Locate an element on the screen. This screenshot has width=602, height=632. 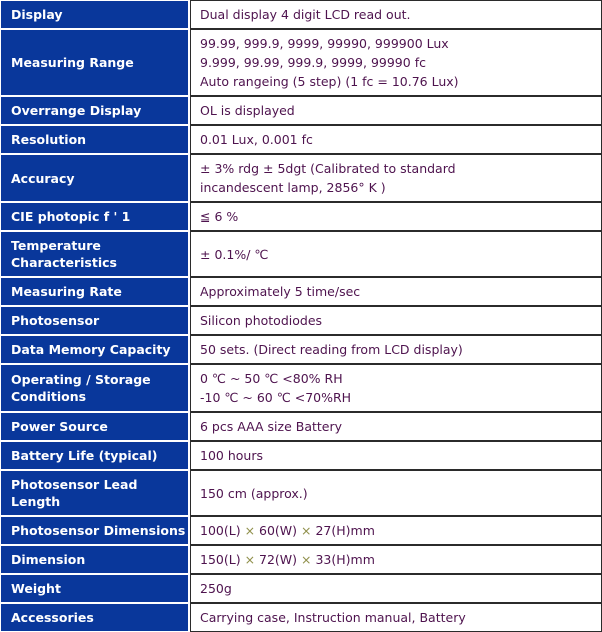
spec-row: Power Source 6 pcs AAA size Battery is located at coordinates (301, 426).